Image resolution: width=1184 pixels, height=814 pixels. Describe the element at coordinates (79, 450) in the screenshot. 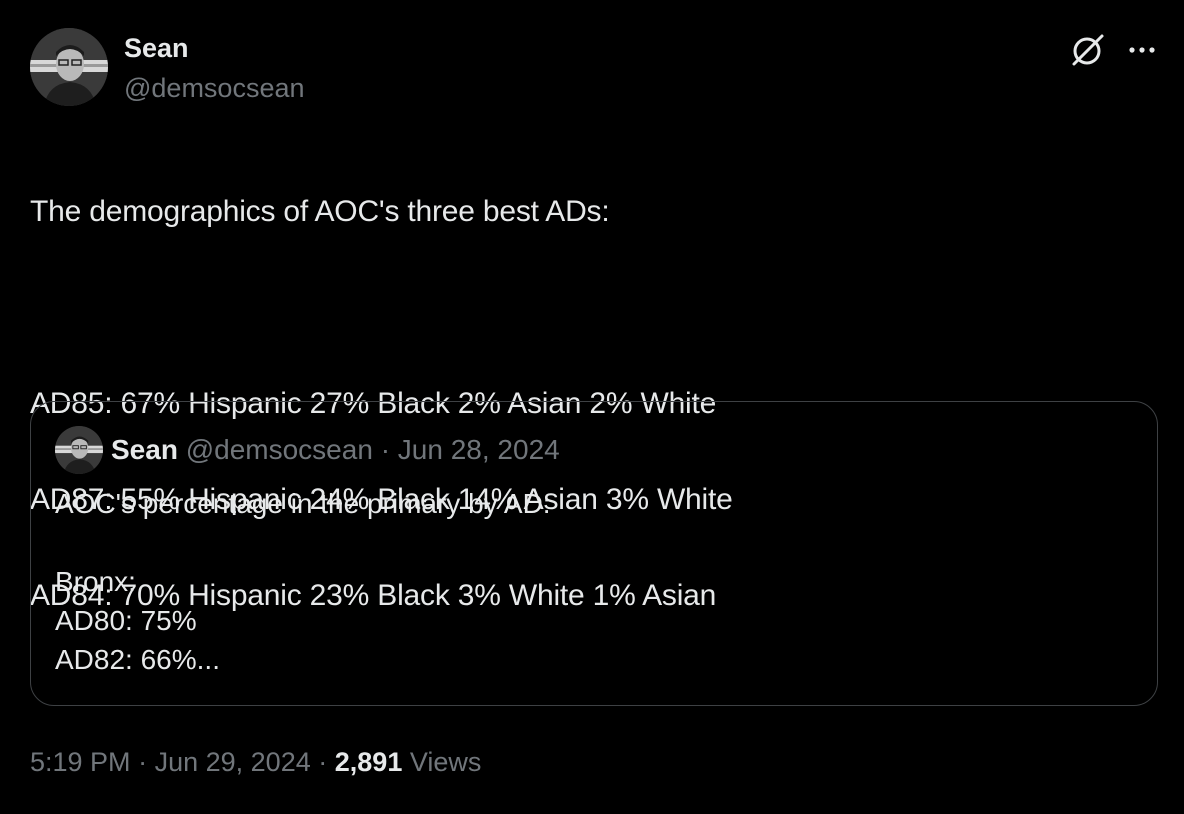

I see `quoted-author-avatar` at that location.